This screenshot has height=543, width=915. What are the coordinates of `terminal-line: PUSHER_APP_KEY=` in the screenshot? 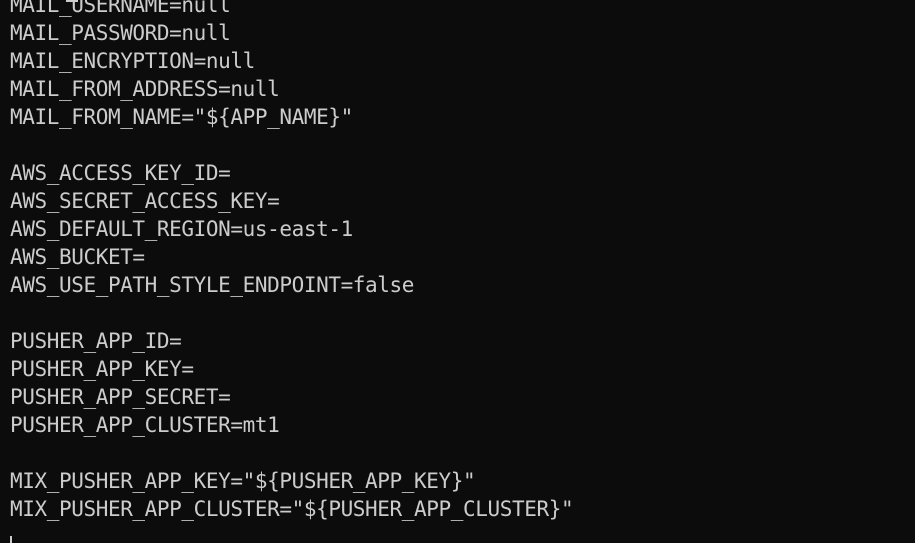 It's located at (102, 369).